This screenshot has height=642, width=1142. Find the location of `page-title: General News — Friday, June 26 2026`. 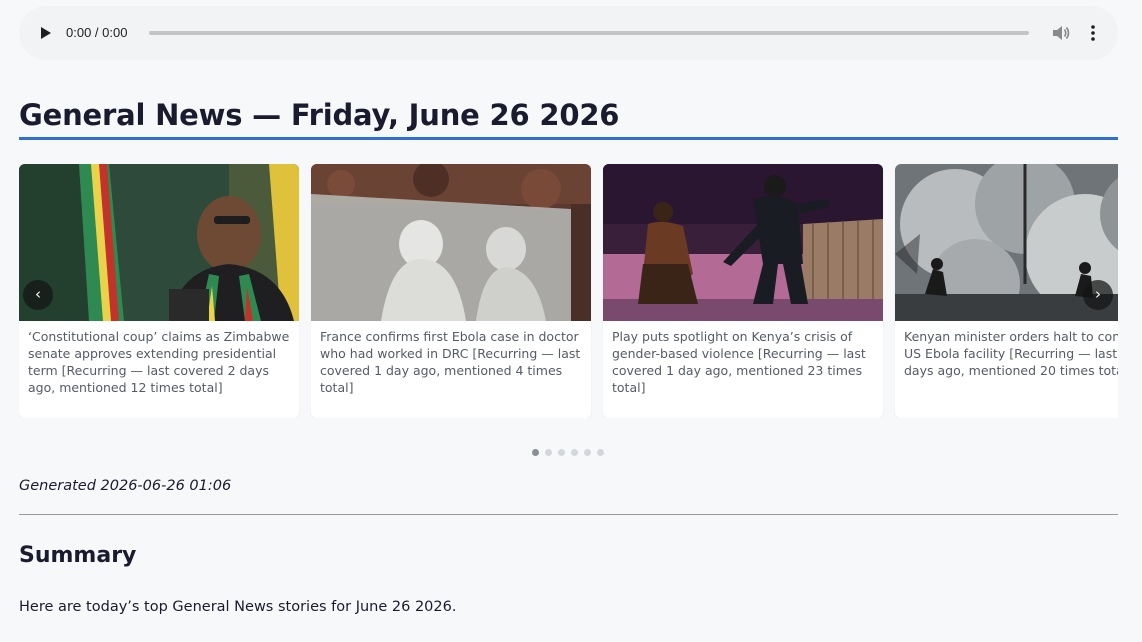

page-title: General News — Friday, June 26 2026 is located at coordinates (319, 115).